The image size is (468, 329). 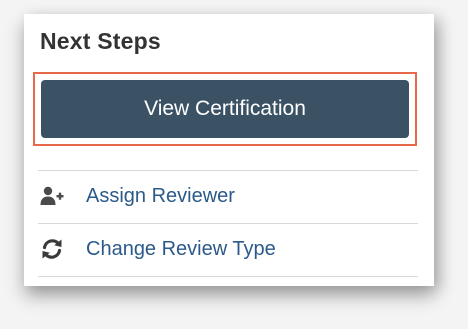 What do you see at coordinates (52, 249) in the screenshot?
I see `refresh-icon` at bounding box center [52, 249].